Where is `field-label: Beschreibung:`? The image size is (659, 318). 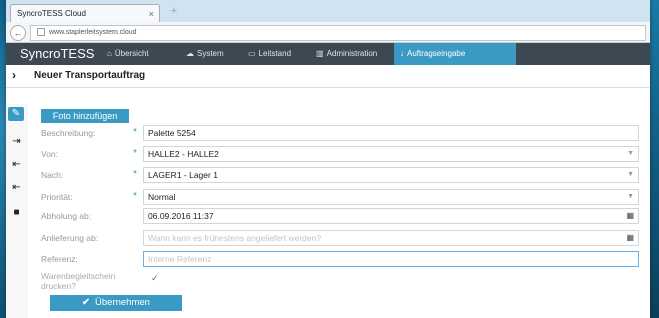
field-label: Beschreibung: is located at coordinates (68, 133).